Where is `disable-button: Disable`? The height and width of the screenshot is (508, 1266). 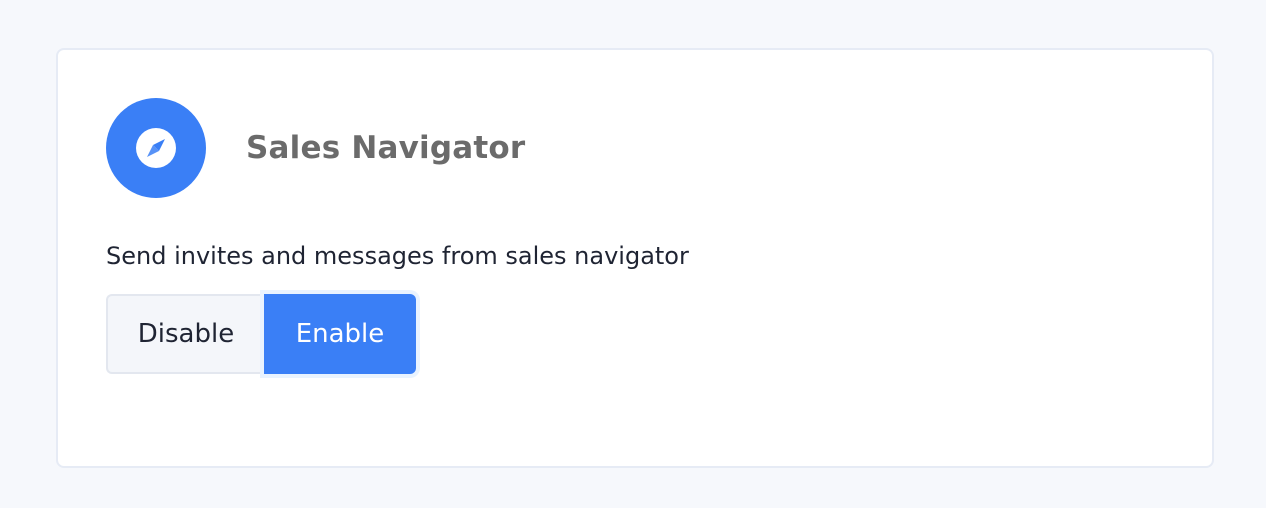 disable-button: Disable is located at coordinates (185, 334).